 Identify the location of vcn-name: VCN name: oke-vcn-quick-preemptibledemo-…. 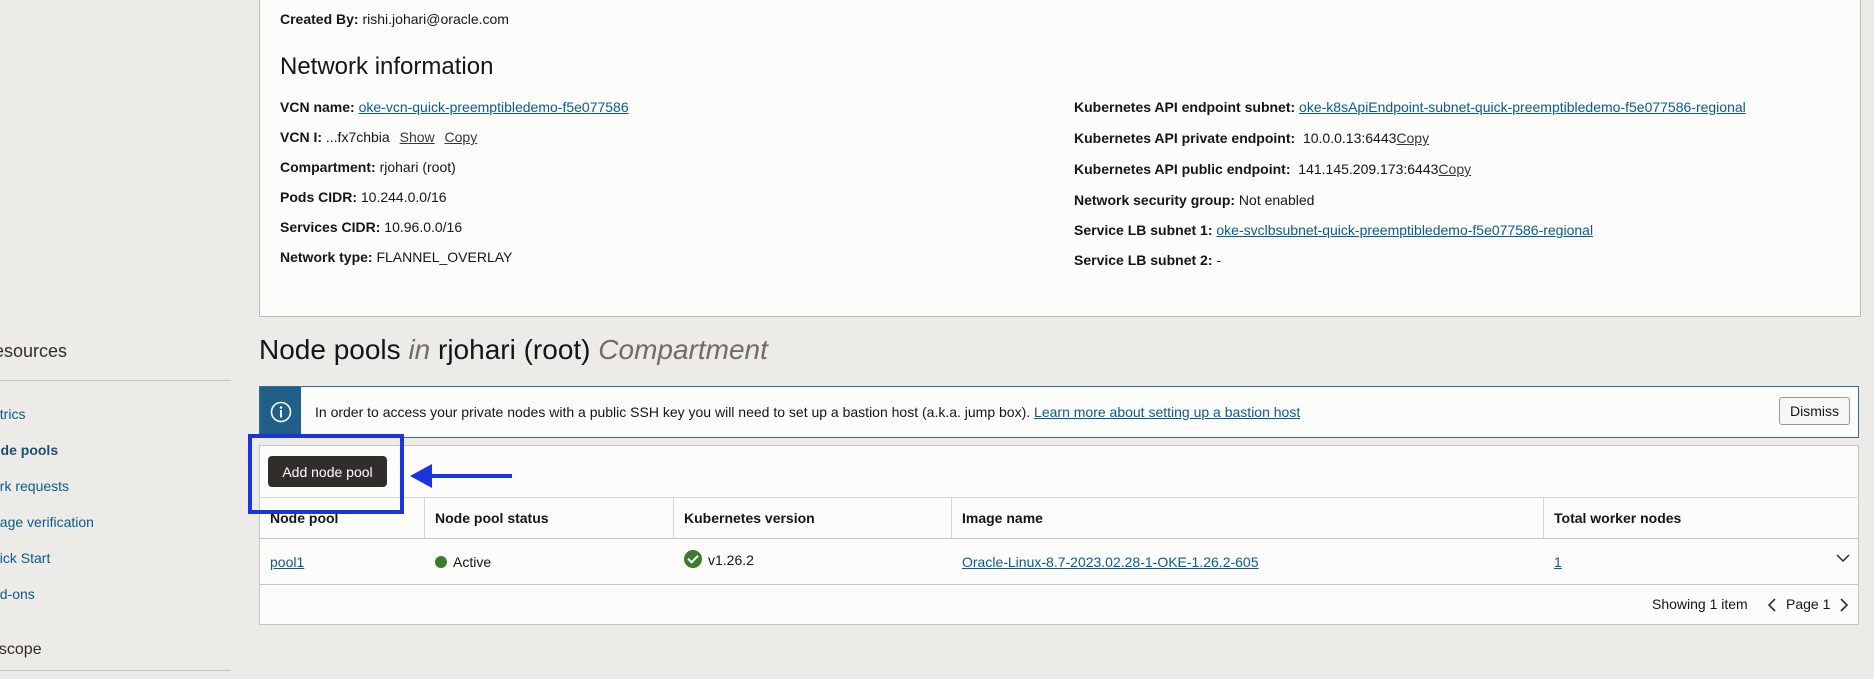
(454, 107).